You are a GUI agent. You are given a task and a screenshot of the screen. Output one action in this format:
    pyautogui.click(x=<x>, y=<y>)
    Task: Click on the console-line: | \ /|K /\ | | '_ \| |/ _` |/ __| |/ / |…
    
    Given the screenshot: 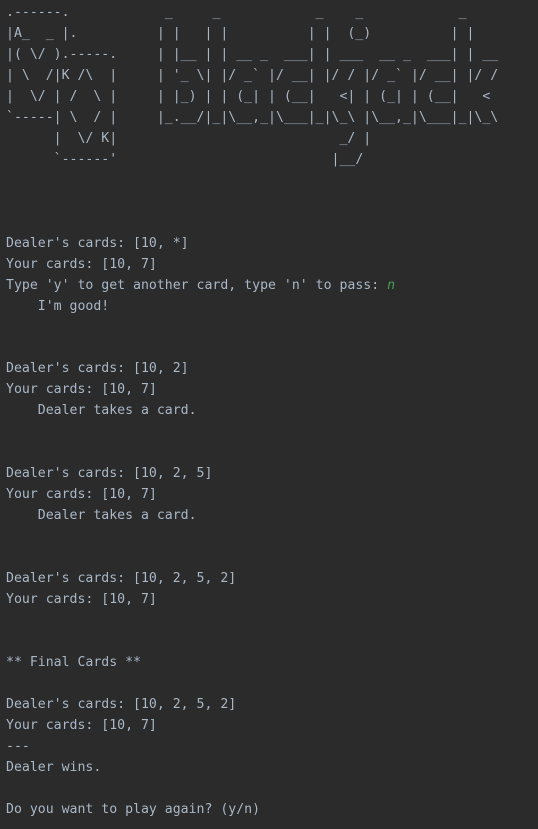 What is the action you would take?
    pyautogui.click(x=272, y=76)
    